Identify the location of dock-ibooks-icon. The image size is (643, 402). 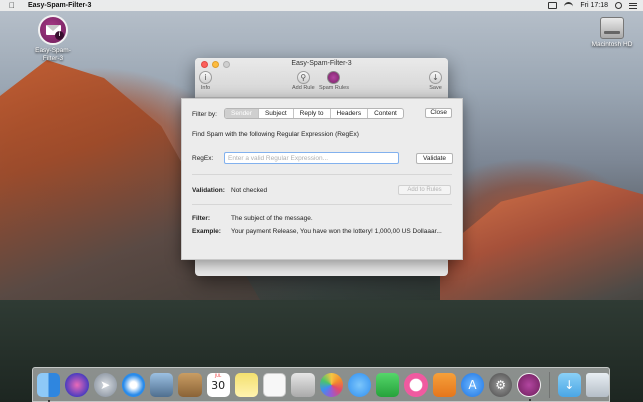
(444, 384).